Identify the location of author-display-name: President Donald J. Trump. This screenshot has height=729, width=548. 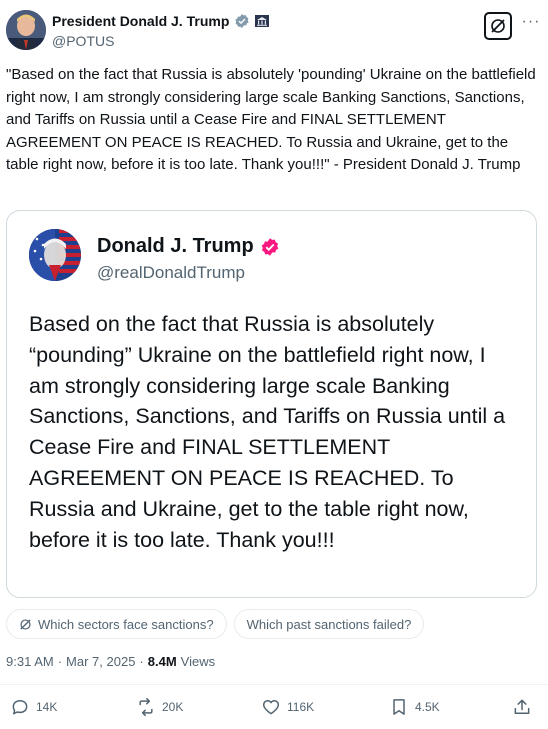
(140, 21).